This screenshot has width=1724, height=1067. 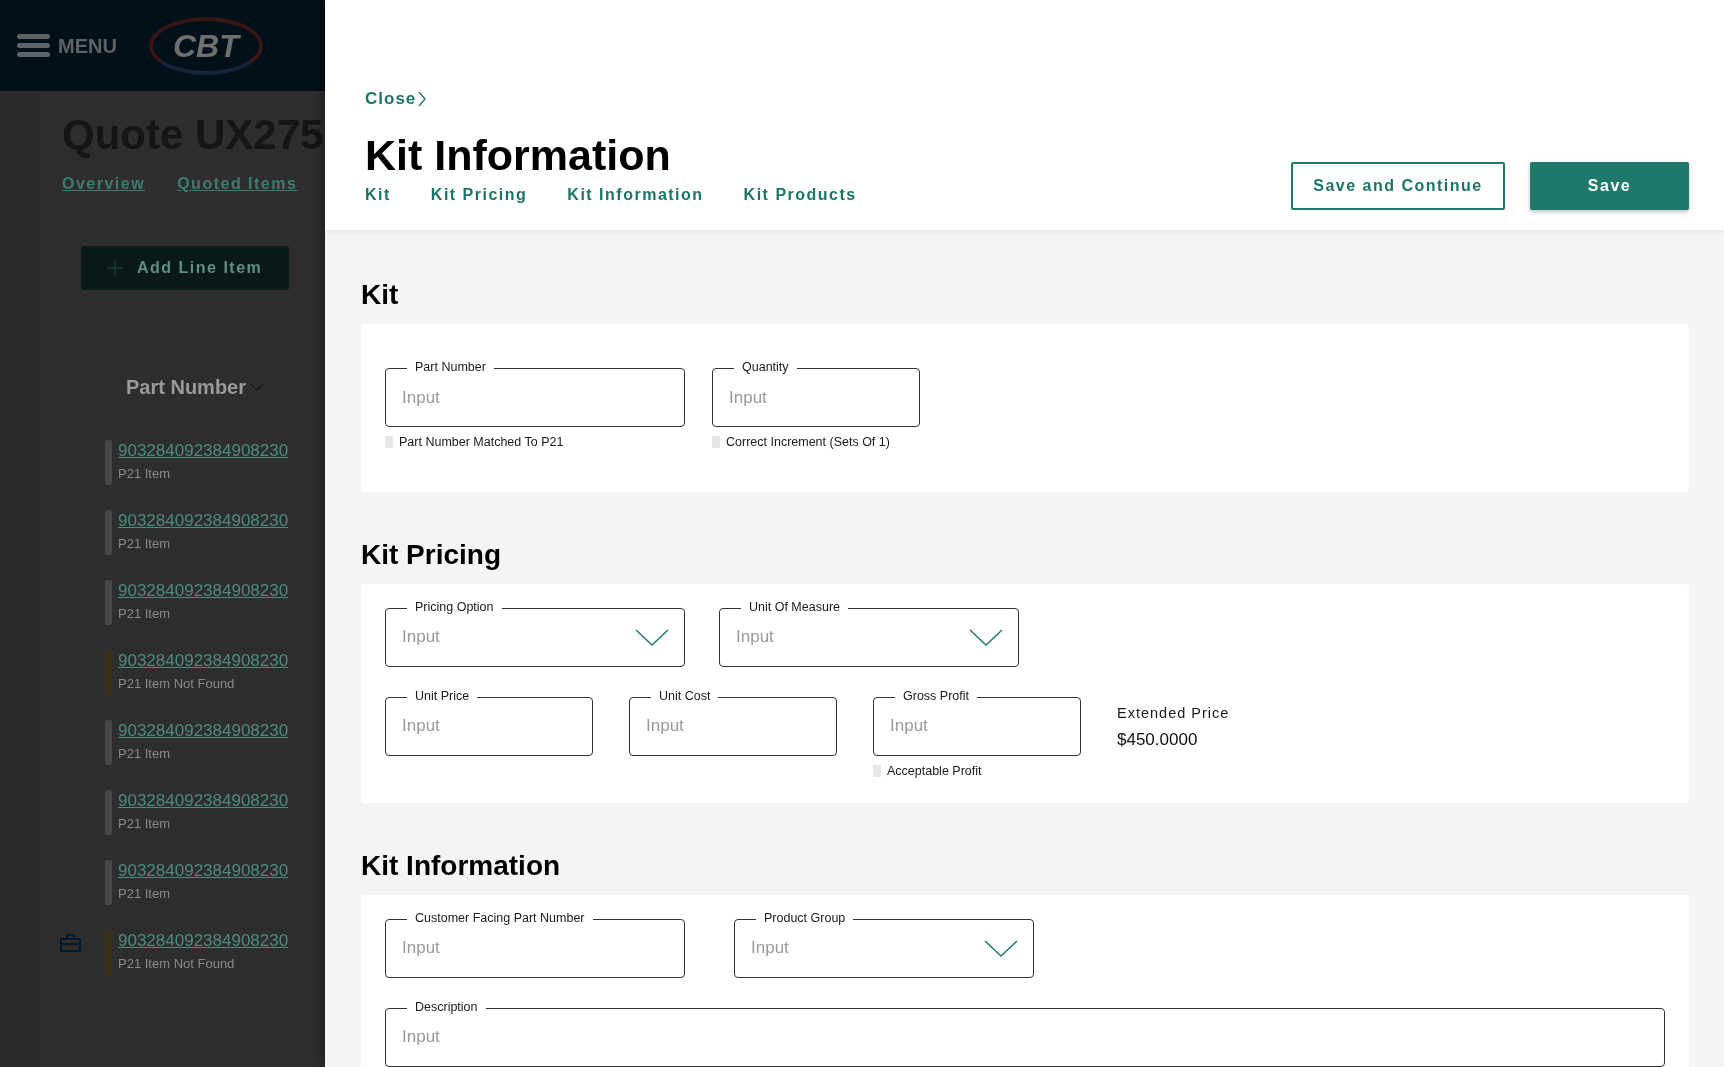 I want to click on field-label: Quantity, so click(x=765, y=367).